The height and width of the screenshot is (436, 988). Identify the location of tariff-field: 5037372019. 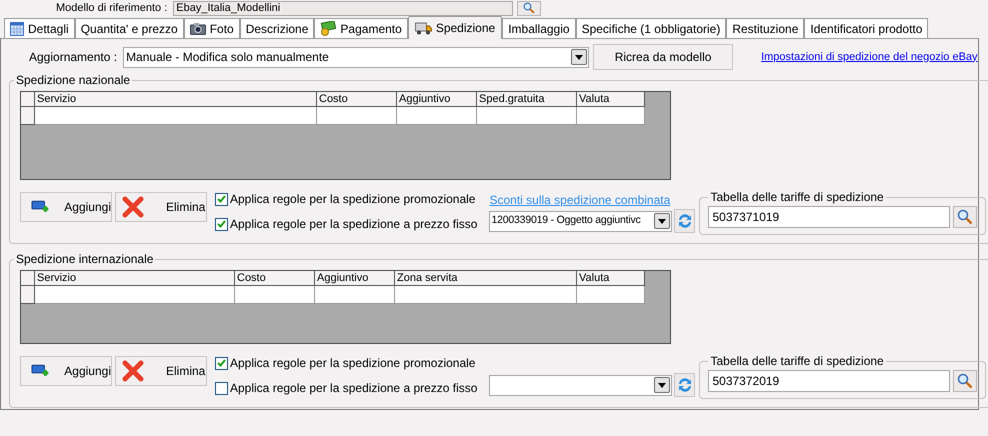
(829, 381).